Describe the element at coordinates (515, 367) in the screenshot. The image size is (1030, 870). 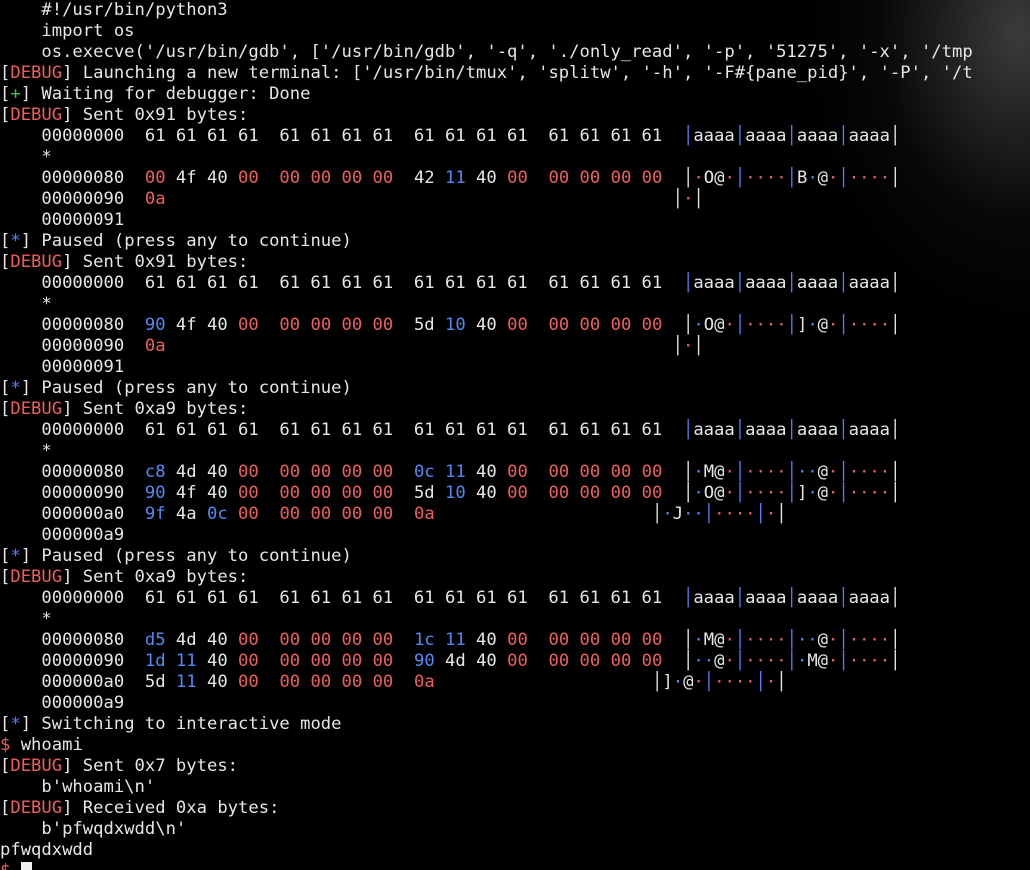
I see `terminal-line: 00000091` at that location.